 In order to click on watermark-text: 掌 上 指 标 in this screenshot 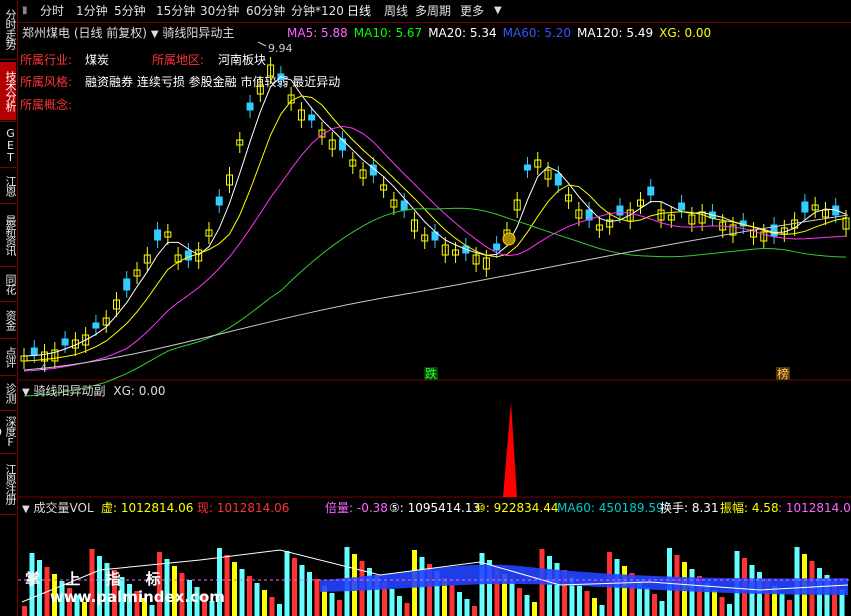, I will do `click(98, 579)`.